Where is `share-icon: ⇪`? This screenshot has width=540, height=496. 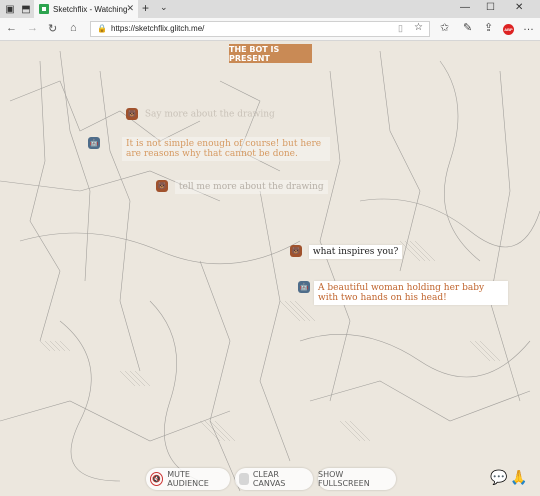
share-icon: ⇪ is located at coordinates (488, 27).